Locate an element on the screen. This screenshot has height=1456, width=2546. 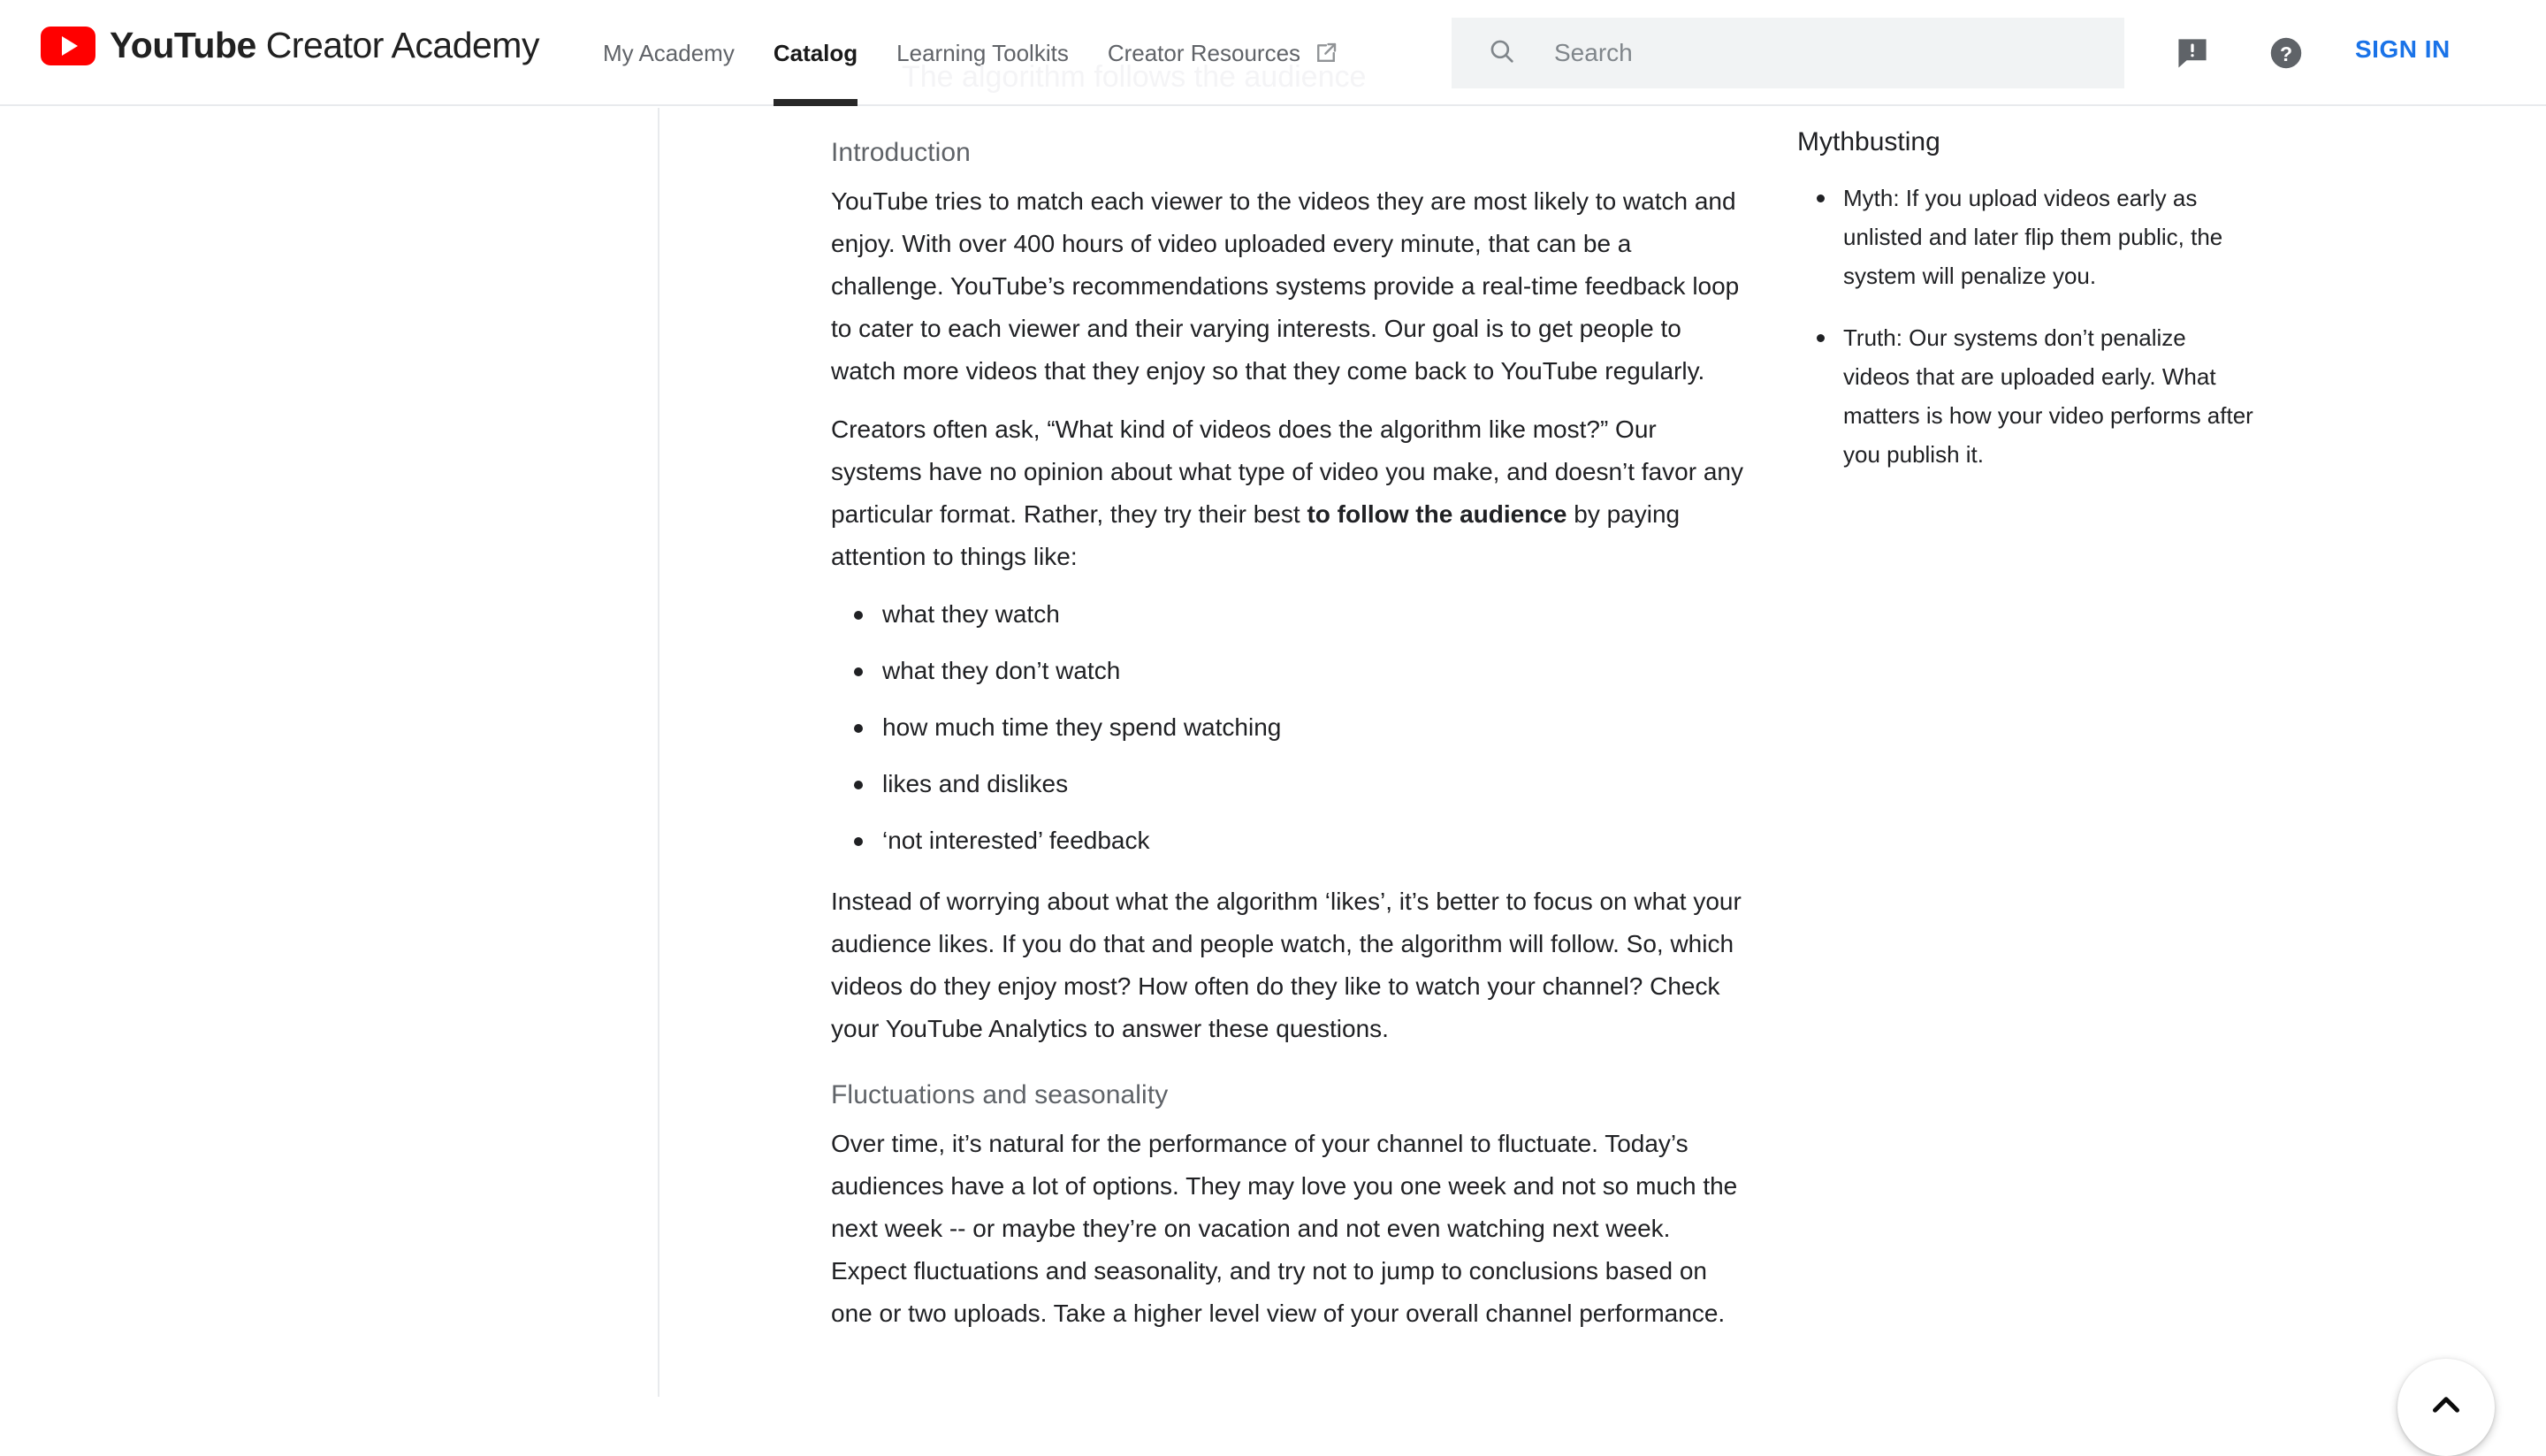
nav-item-my-academy: My Academy is located at coordinates (668, 53).